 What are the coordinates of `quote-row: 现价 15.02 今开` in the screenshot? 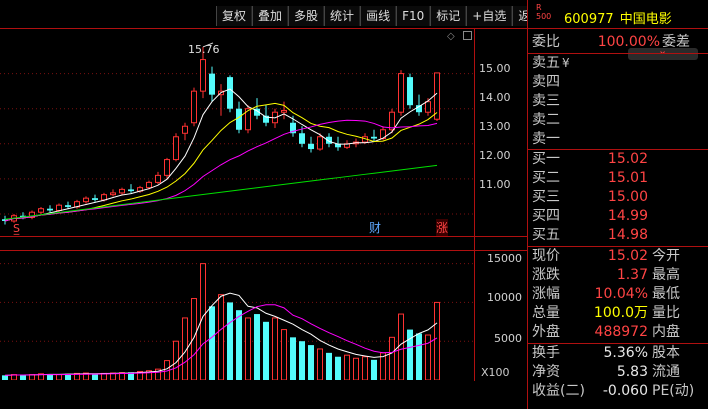 It's located at (618, 256).